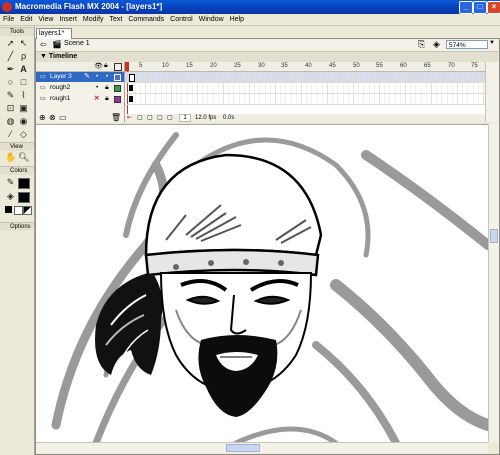 This screenshot has width=500, height=455. I want to click on stage-vertical-scrollbar, so click(493, 283).